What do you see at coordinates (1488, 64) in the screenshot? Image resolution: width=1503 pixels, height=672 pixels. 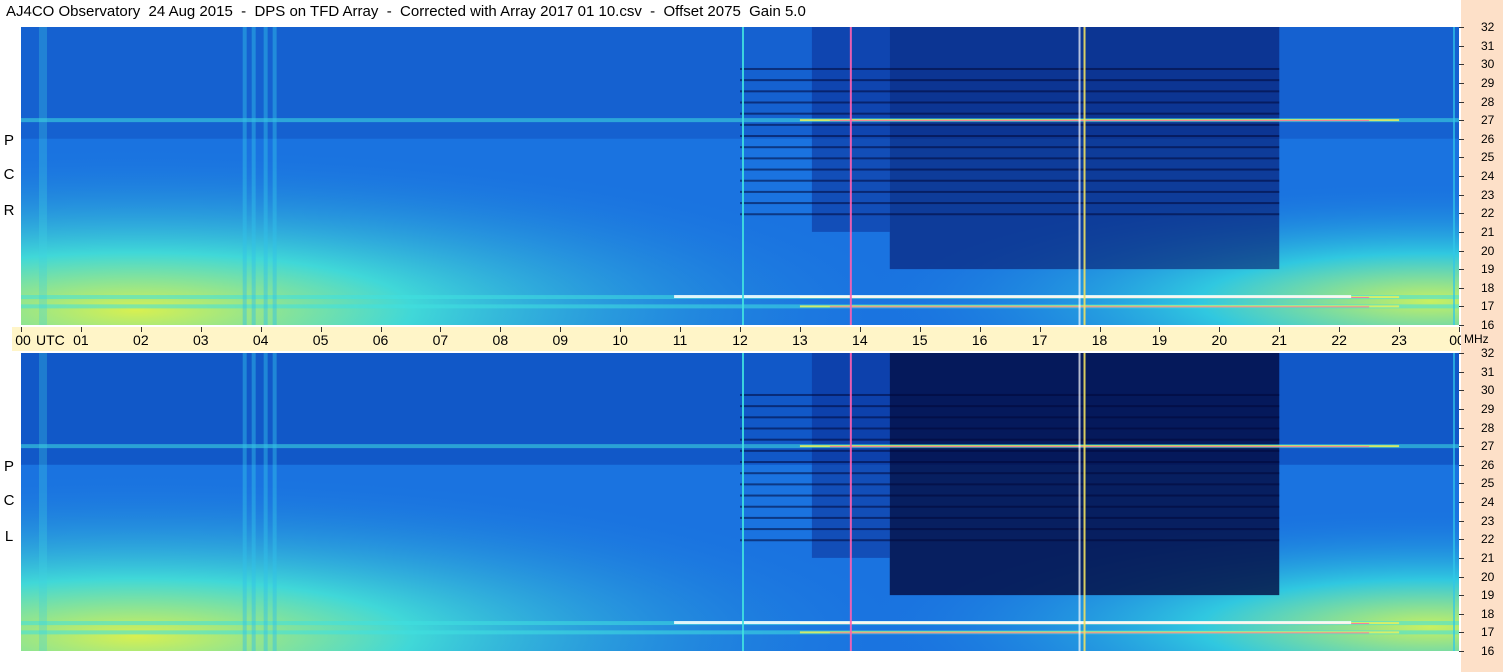 I see `freq-tick-label: 30` at bounding box center [1488, 64].